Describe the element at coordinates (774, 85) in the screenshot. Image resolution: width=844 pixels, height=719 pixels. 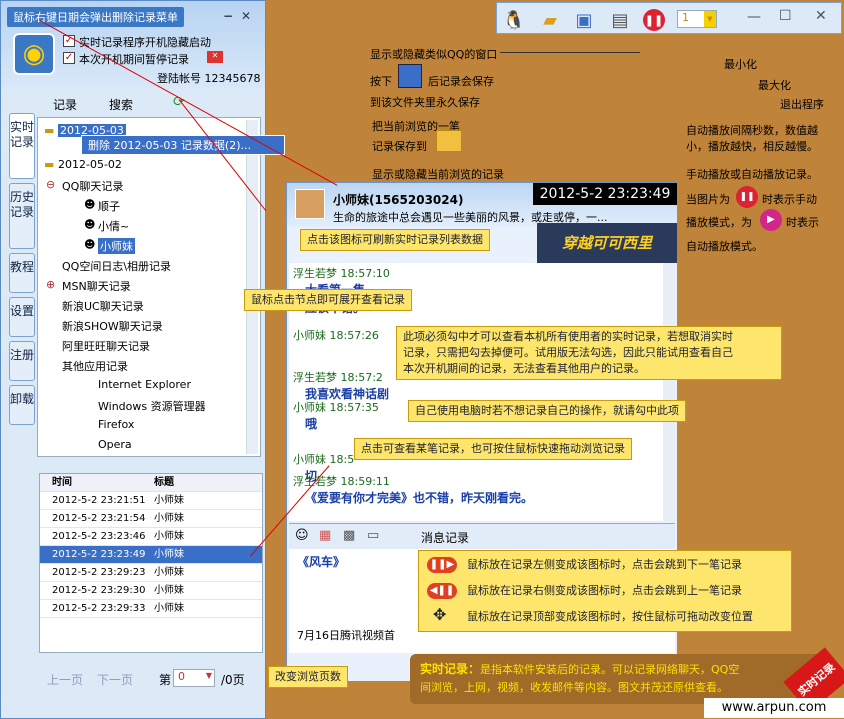
I see `label-maximize: 最大化` at that location.